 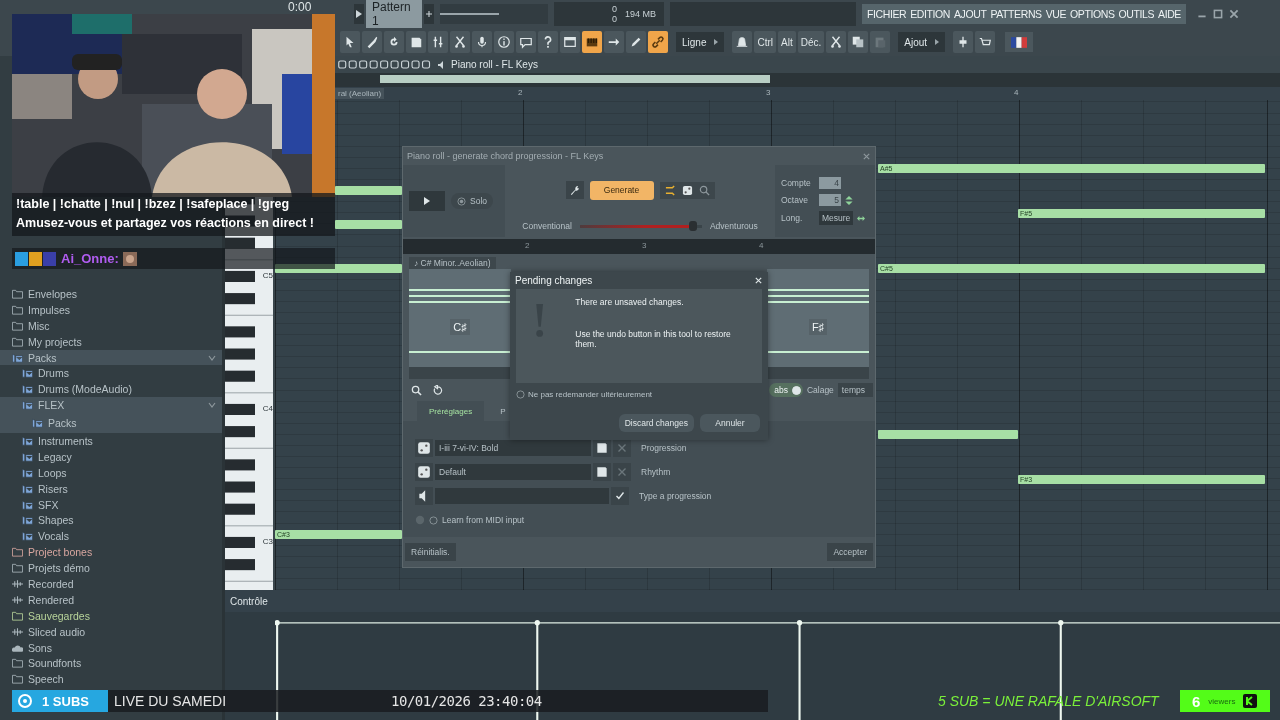 What do you see at coordinates (111, 647) in the screenshot?
I see `browser-item: Sons` at bounding box center [111, 647].